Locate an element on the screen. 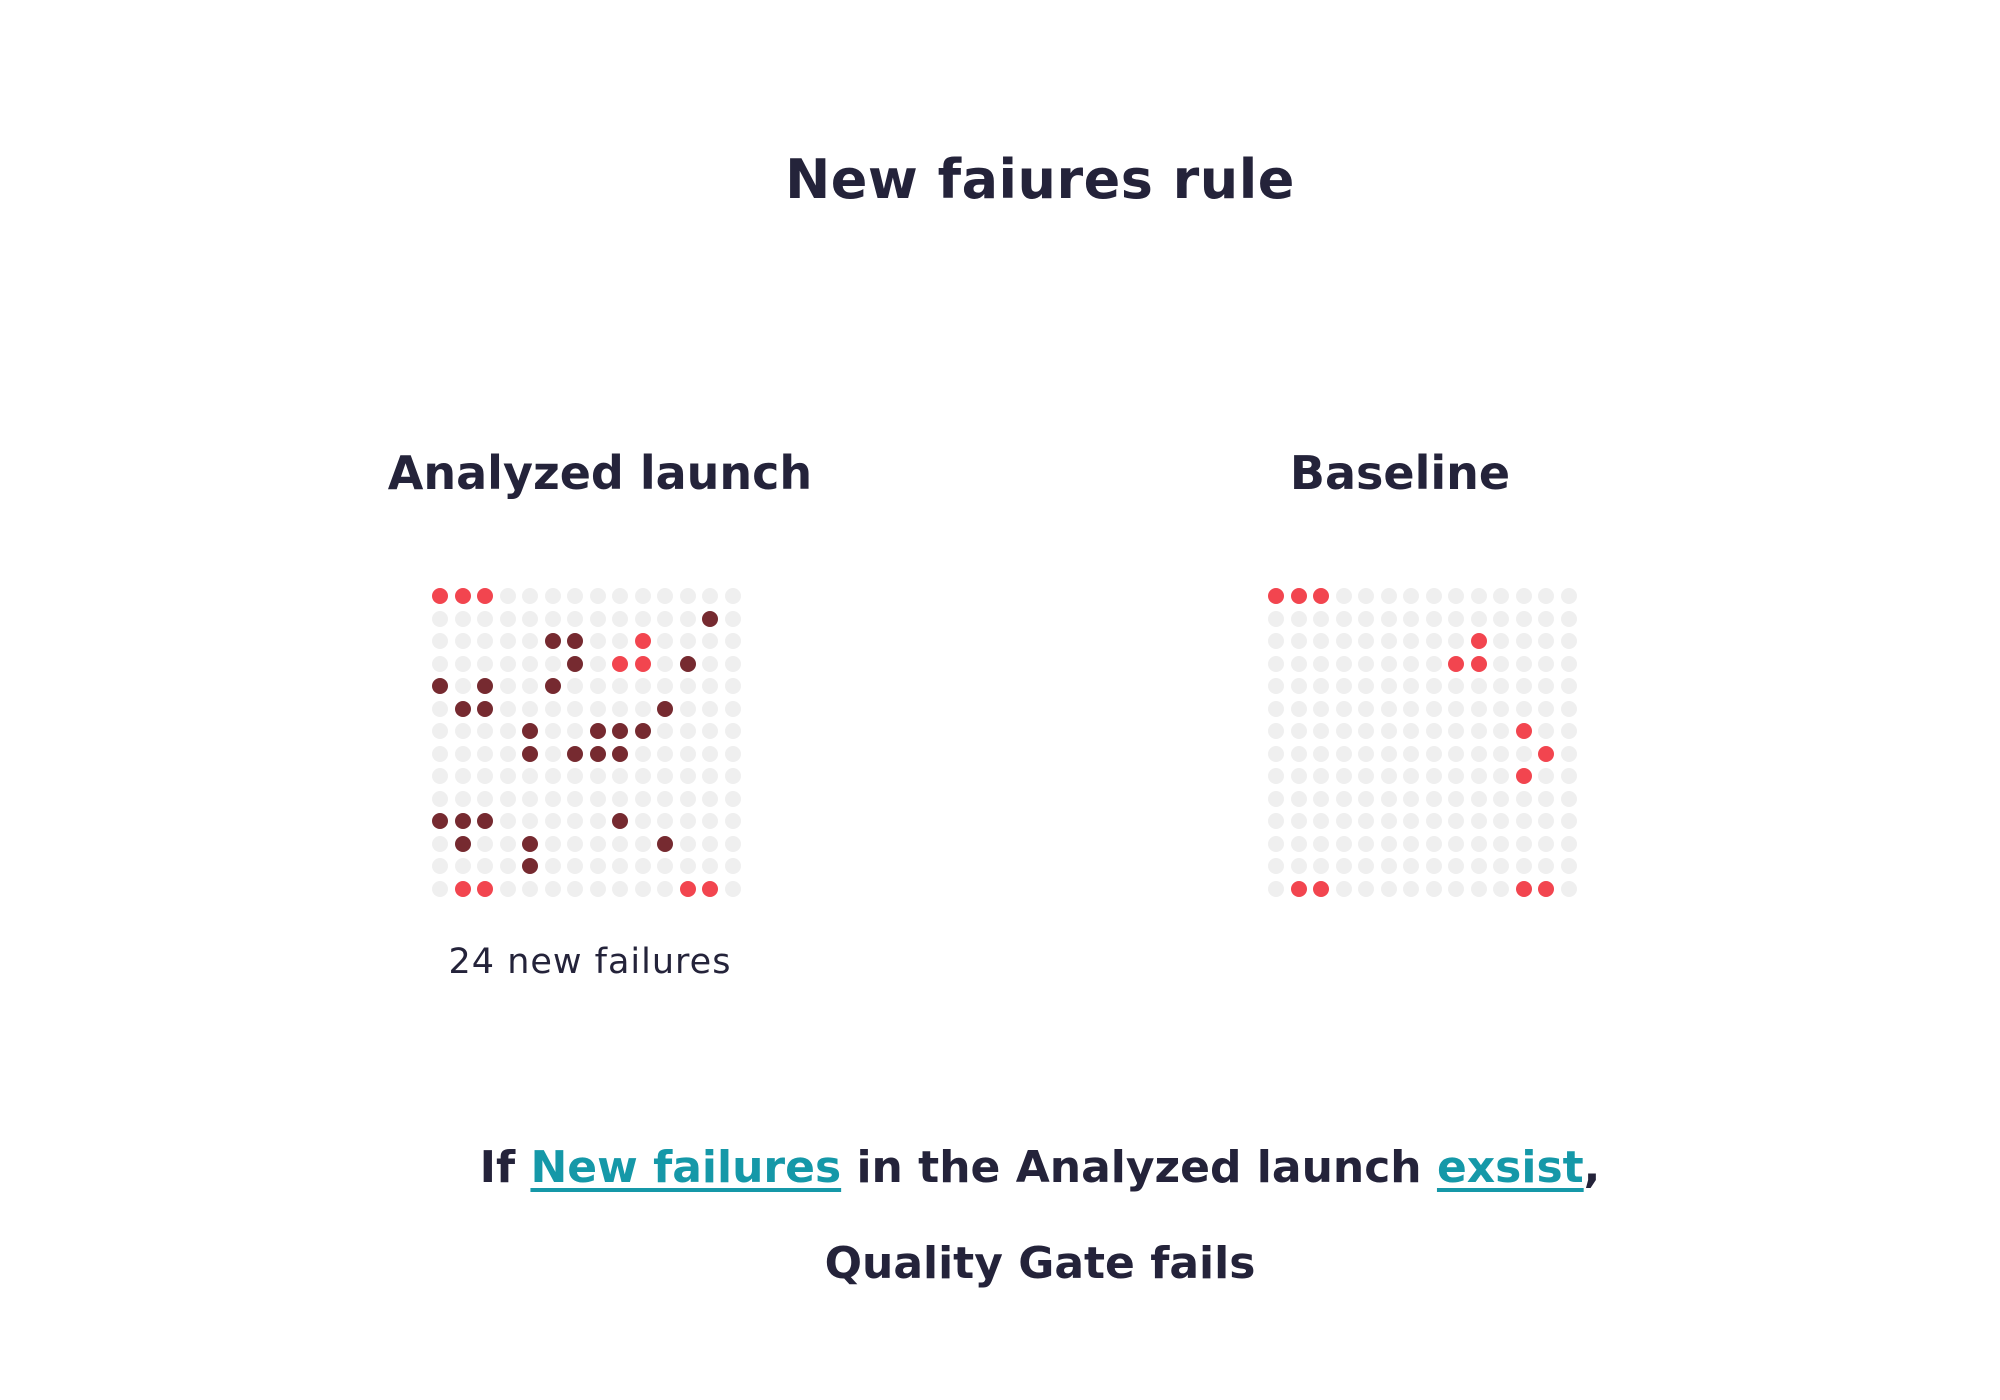 The image size is (2000, 1400). analyzed-launch-title: Analyzed launch is located at coordinates (600, 473).